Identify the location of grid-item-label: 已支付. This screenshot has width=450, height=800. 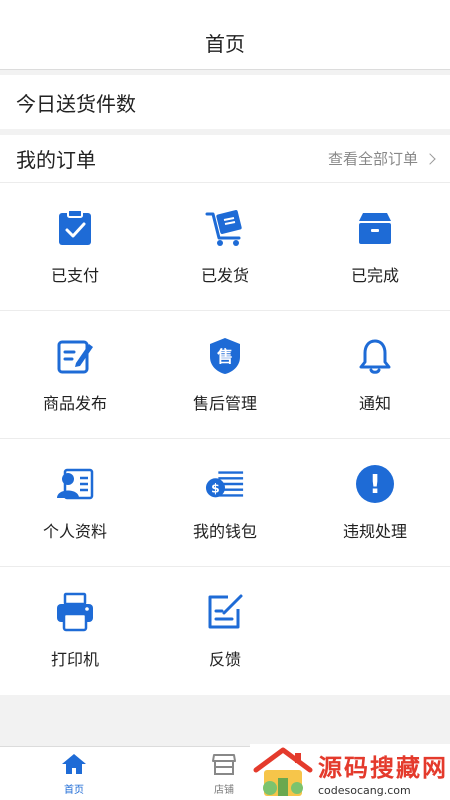
(74, 275).